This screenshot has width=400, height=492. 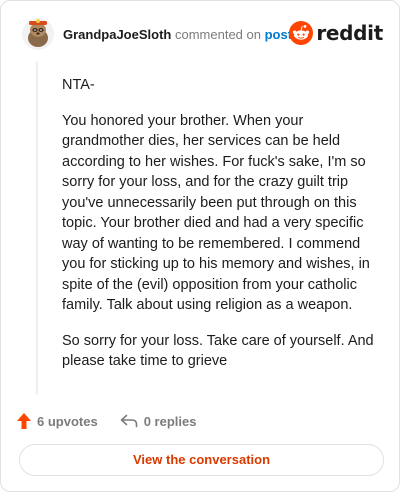 I want to click on user-avatar, so click(x=38, y=34).